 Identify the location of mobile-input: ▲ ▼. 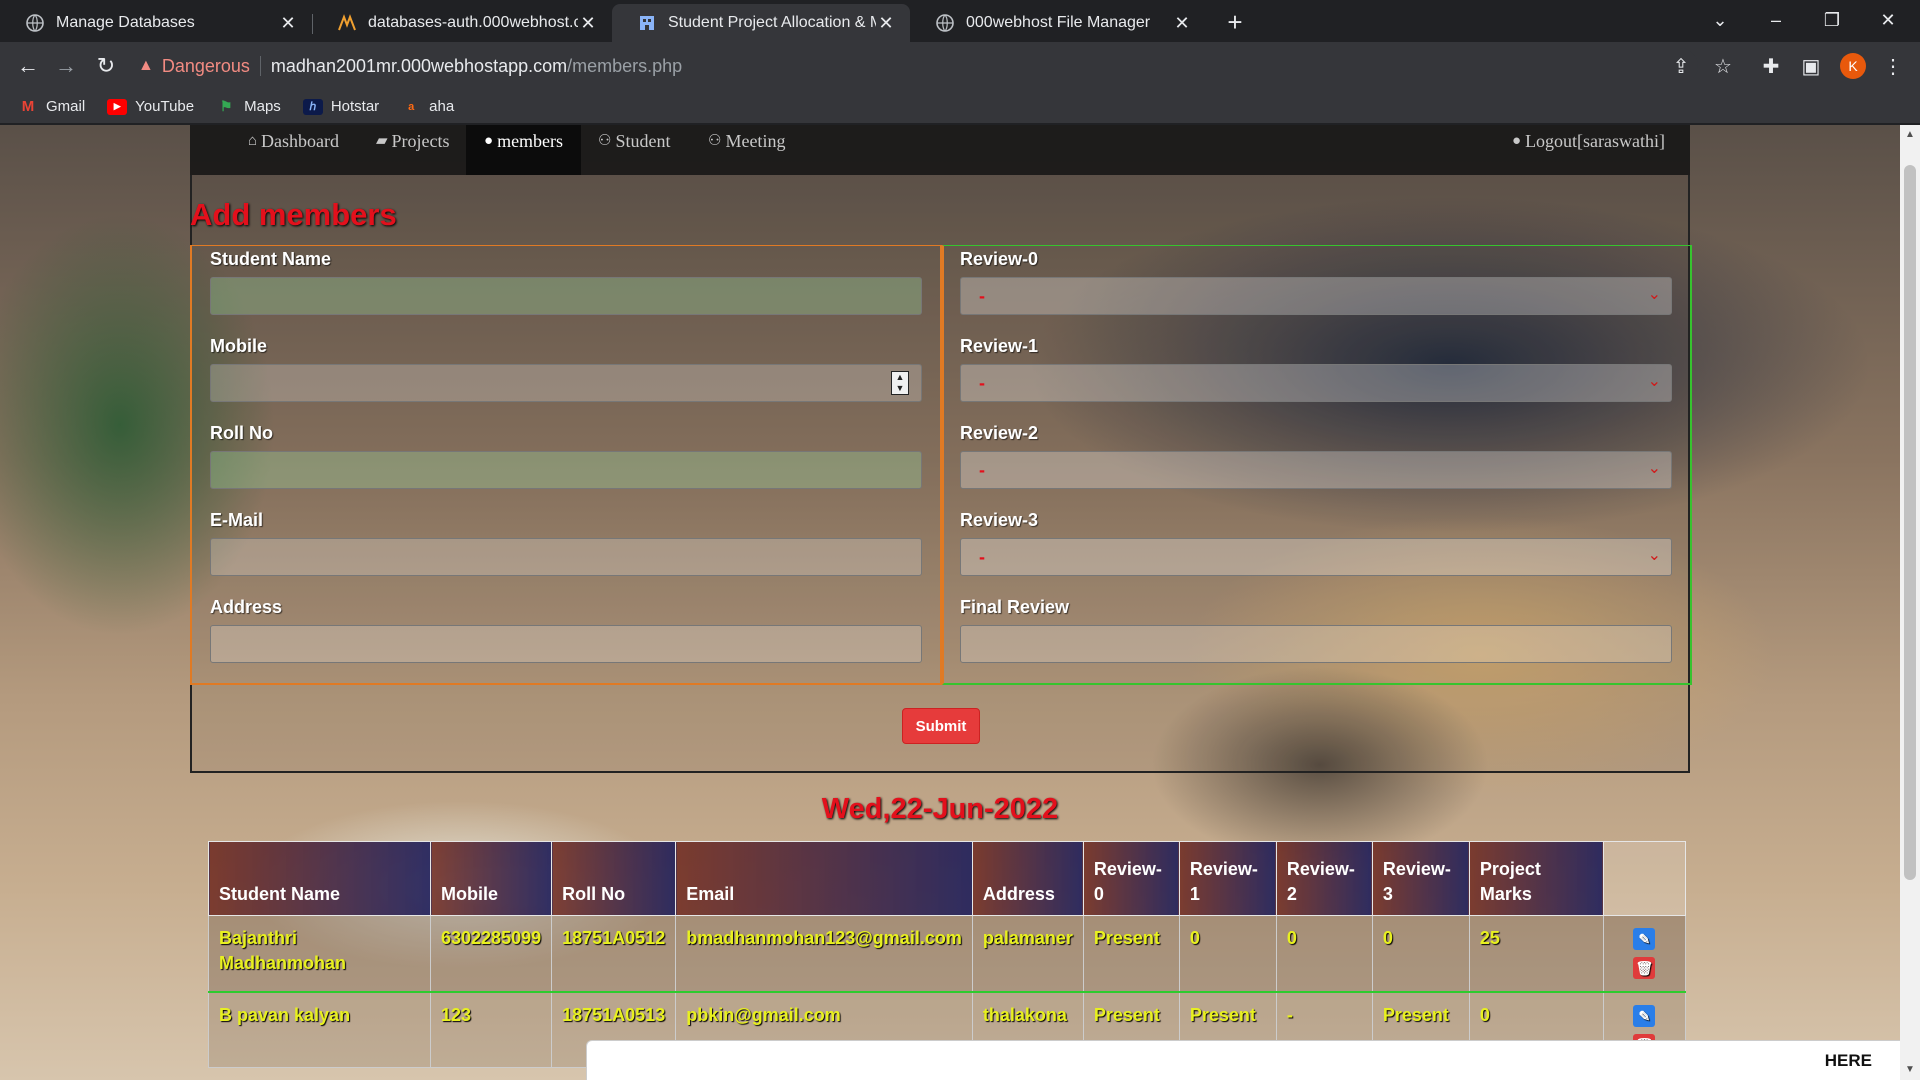
(566, 383).